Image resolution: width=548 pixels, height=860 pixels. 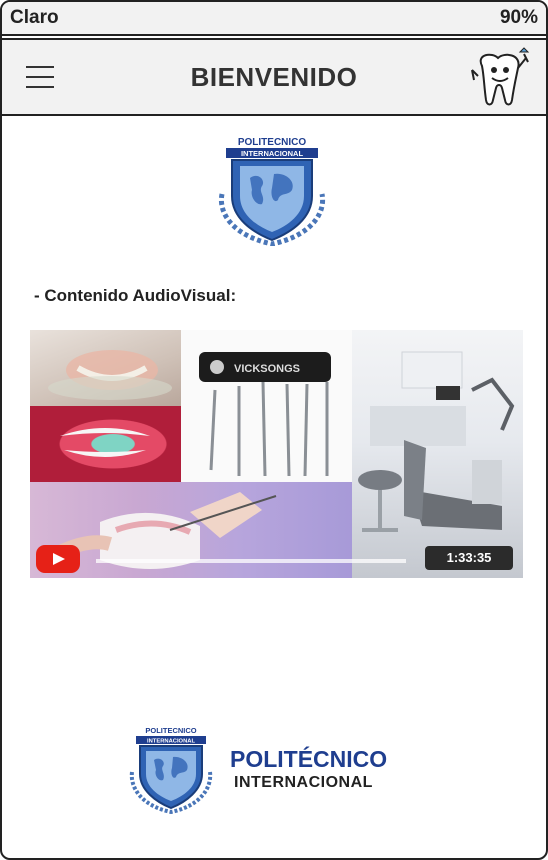 I want to click on video-progress-bar, so click(x=251, y=561).